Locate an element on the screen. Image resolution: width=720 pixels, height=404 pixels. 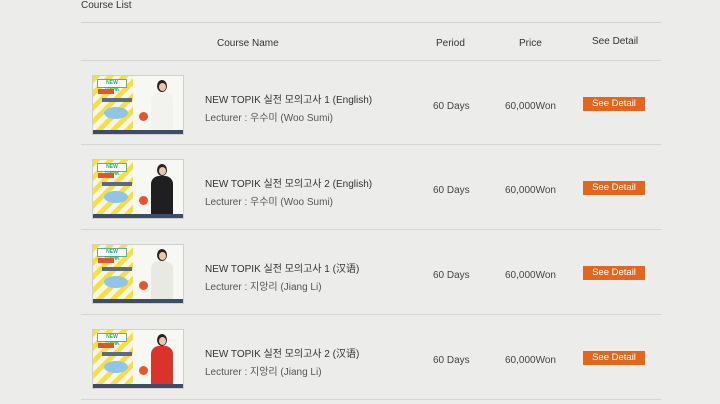
table-header: Course Name Period Price See Detail is located at coordinates (371, 42).